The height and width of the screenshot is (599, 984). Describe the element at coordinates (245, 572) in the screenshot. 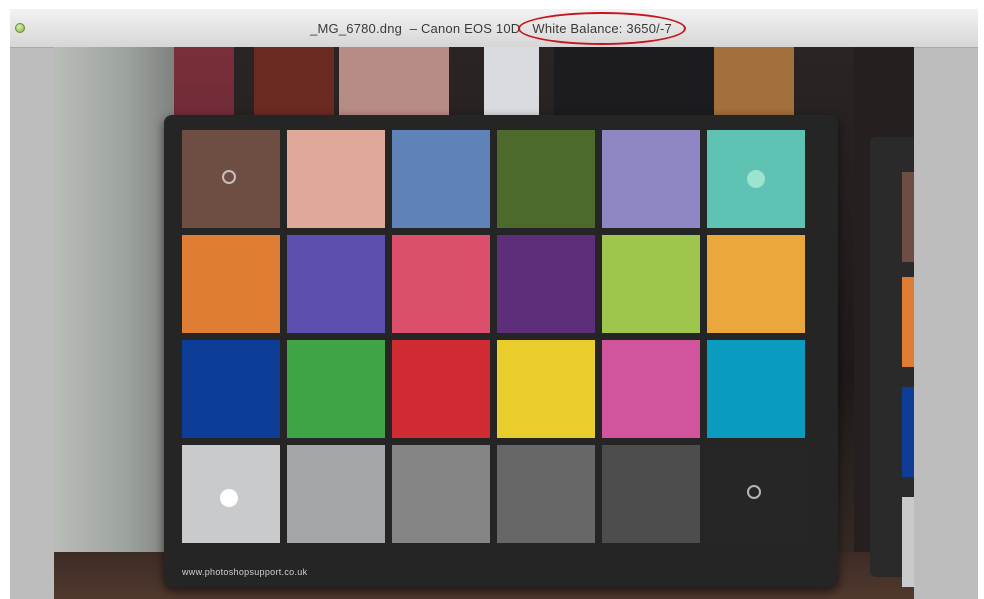

I see `card-url-text: www.photoshopsupport.co.uk` at that location.